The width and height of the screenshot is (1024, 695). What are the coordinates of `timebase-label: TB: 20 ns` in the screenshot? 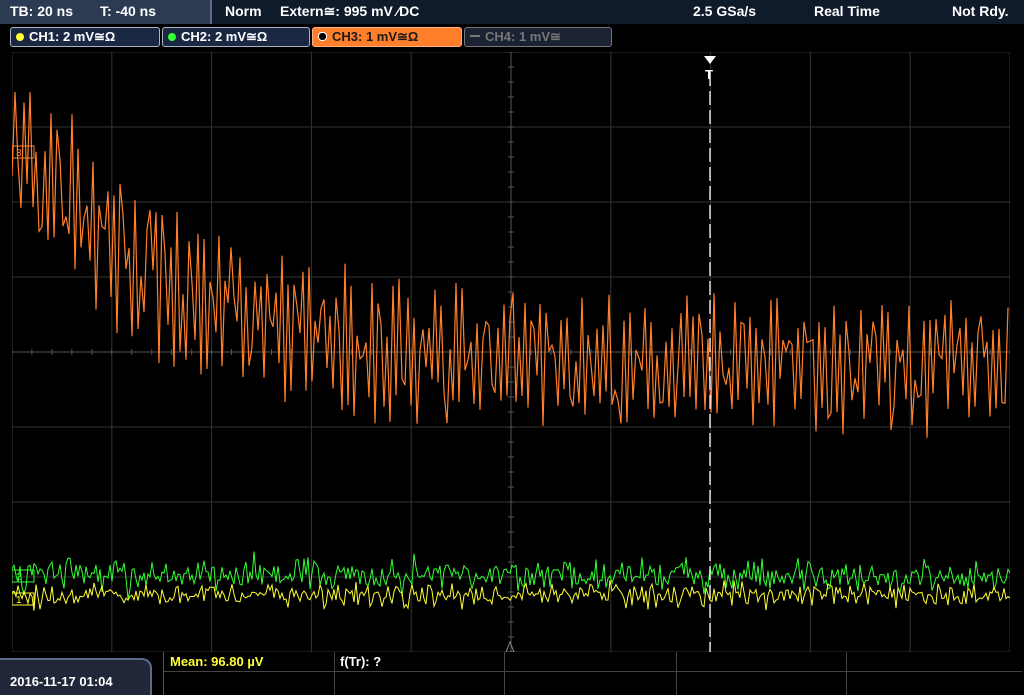 It's located at (42, 11).